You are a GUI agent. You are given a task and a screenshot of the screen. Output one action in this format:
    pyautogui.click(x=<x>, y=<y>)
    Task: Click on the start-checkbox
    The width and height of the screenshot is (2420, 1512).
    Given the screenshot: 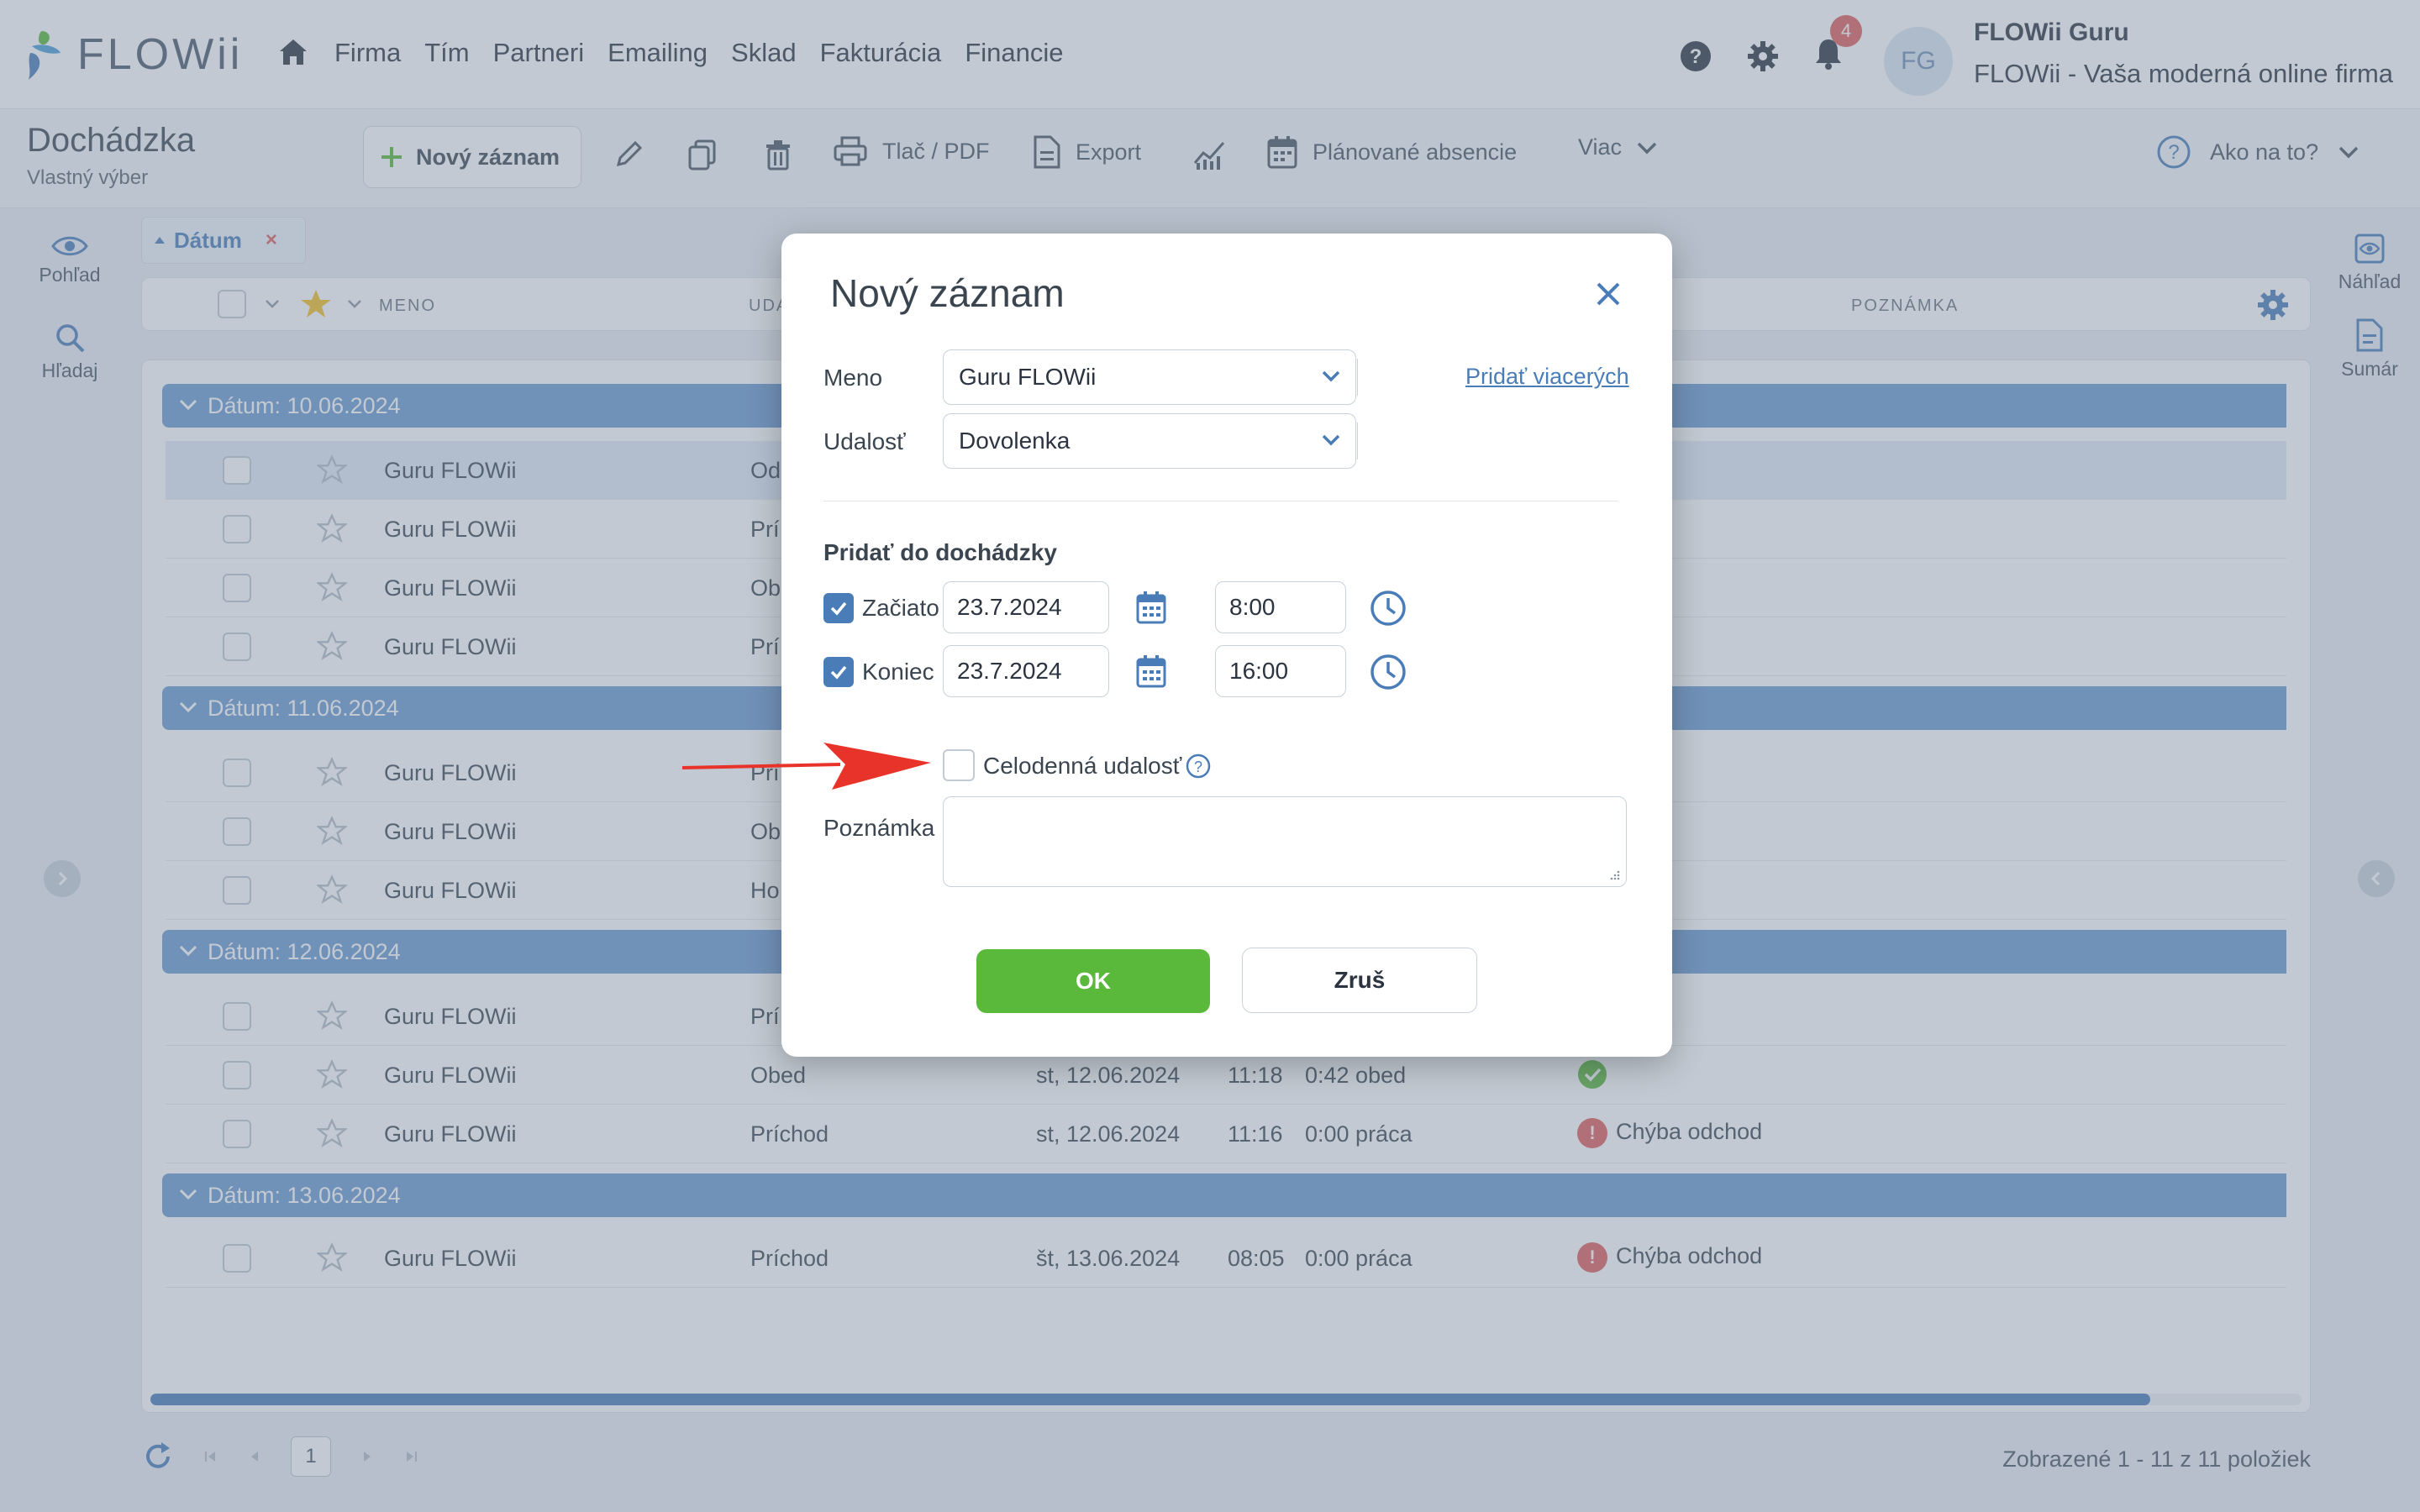 What is the action you would take?
    pyautogui.click(x=839, y=608)
    